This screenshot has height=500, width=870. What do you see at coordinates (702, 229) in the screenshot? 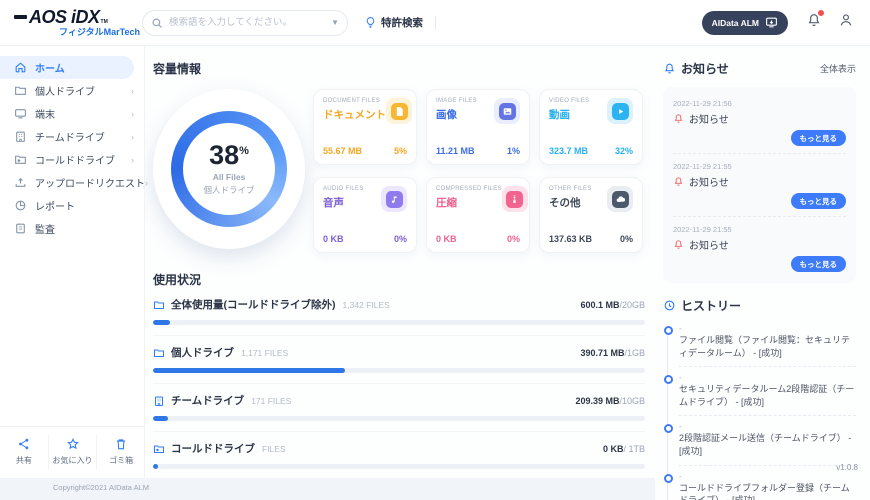
I see `notification-date: 2022-11-29 21:55` at bounding box center [702, 229].